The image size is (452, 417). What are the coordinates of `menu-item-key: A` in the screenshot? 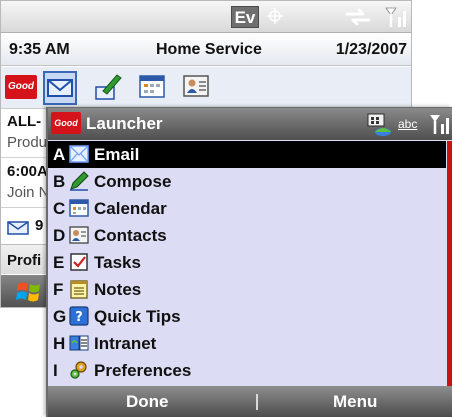 It's located at (59, 154).